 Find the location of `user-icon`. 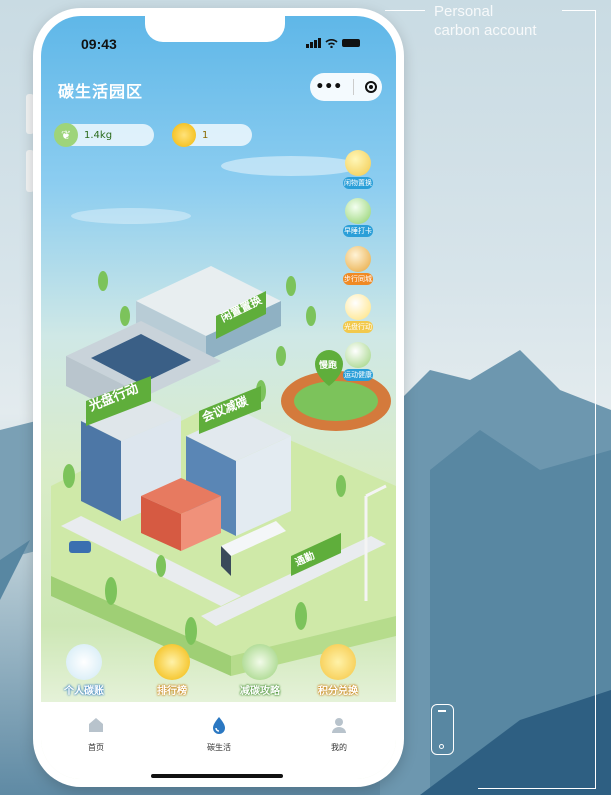

user-icon is located at coordinates (339, 725).